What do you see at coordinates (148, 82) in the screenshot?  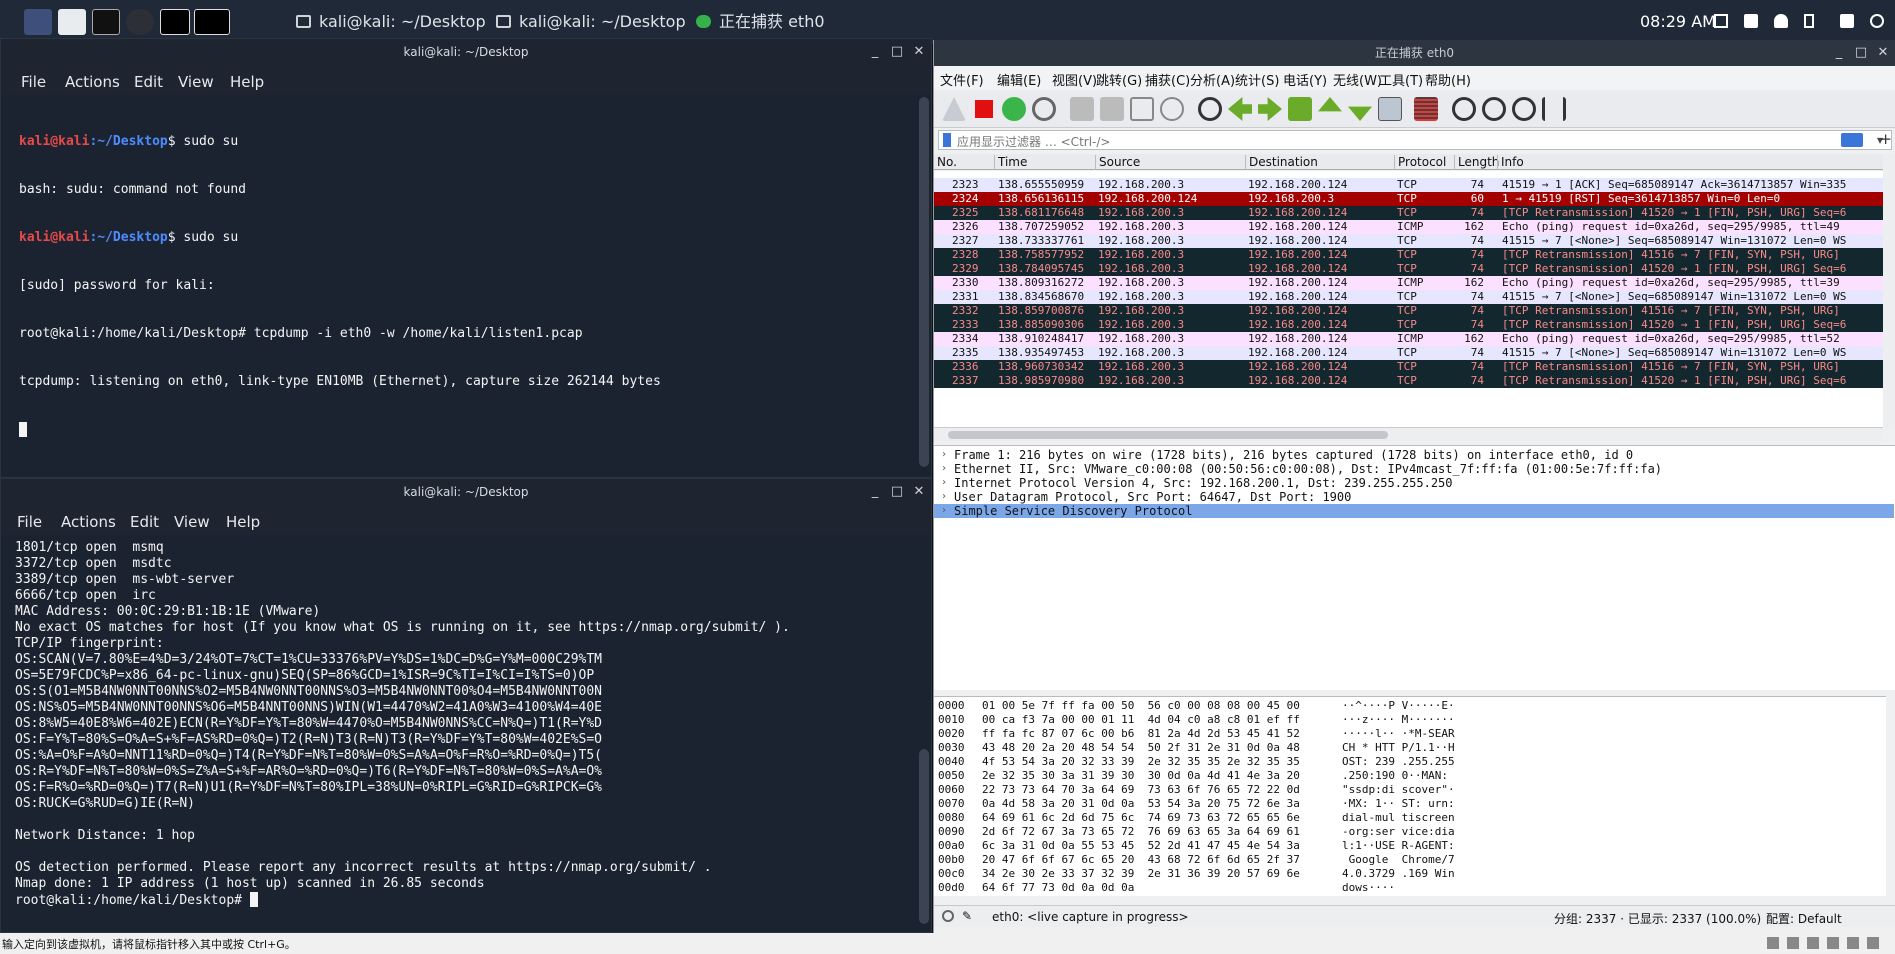 I see `menu-edit: Edit` at bounding box center [148, 82].